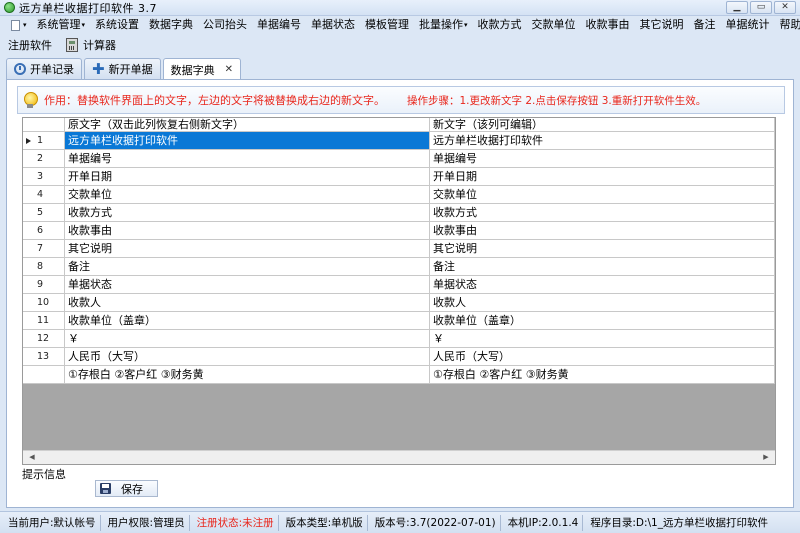 The image size is (800, 533). What do you see at coordinates (44, 194) in the screenshot?
I see `row-number: 4` at bounding box center [44, 194].